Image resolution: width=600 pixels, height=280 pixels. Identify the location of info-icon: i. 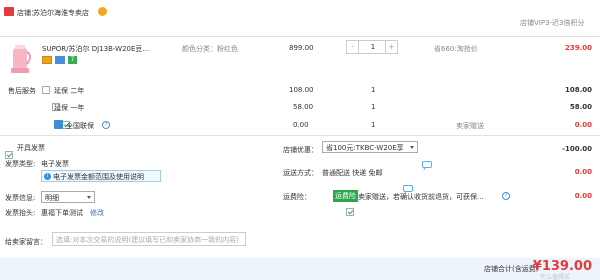
(47, 176).